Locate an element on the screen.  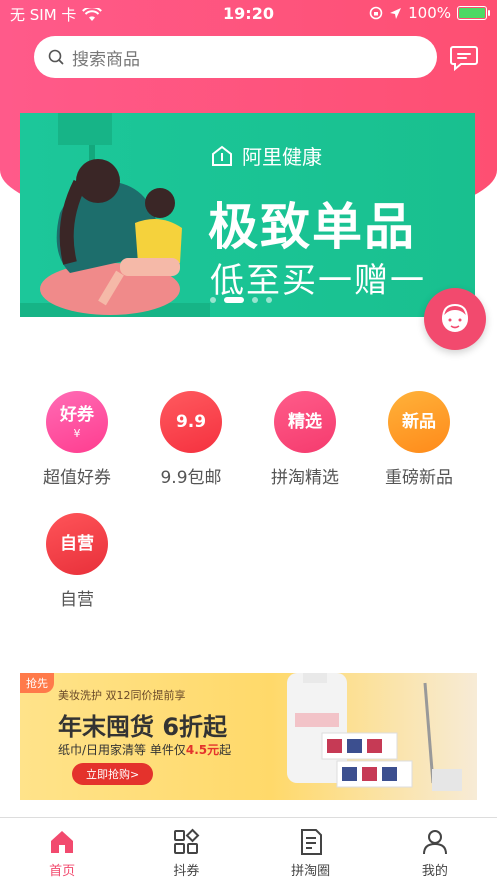
category-icon-text: 9.9 is located at coordinates (191, 422).